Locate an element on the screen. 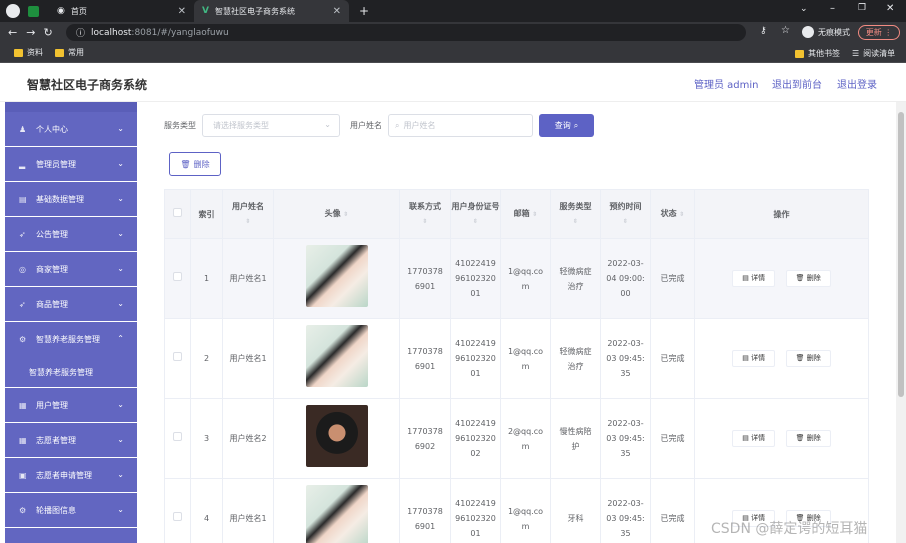 The image size is (906, 543). col-time: 预约时间 ⇳ is located at coordinates (625, 214).